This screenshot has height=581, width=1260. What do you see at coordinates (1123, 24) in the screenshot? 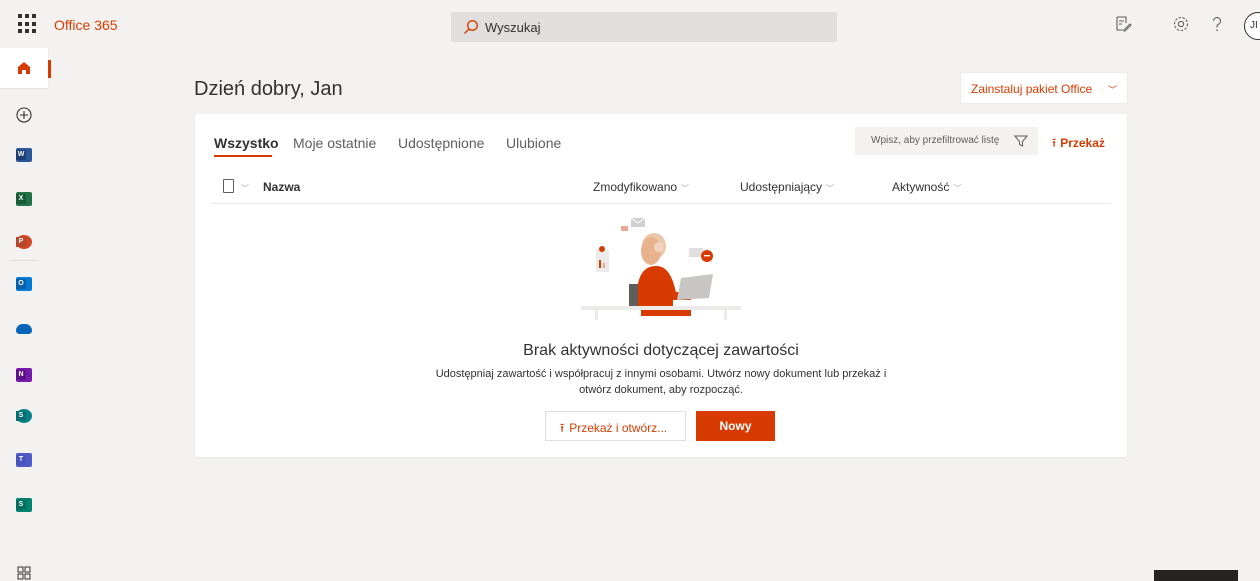
I see `feedback-icon` at bounding box center [1123, 24].